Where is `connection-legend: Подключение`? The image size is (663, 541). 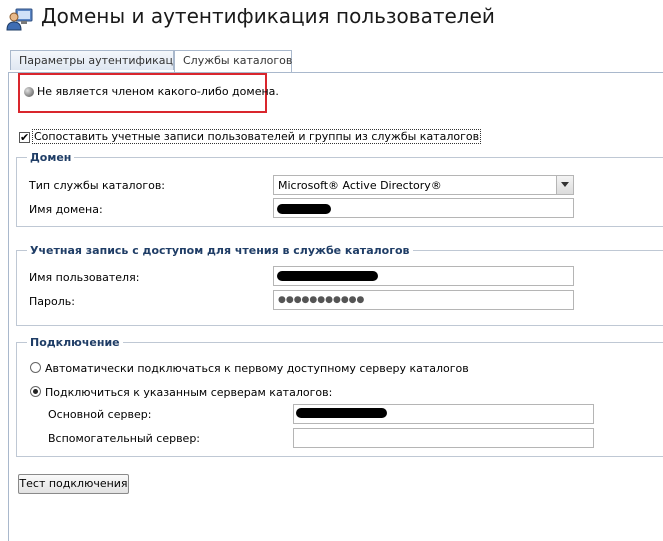 connection-legend: Подключение is located at coordinates (75, 342).